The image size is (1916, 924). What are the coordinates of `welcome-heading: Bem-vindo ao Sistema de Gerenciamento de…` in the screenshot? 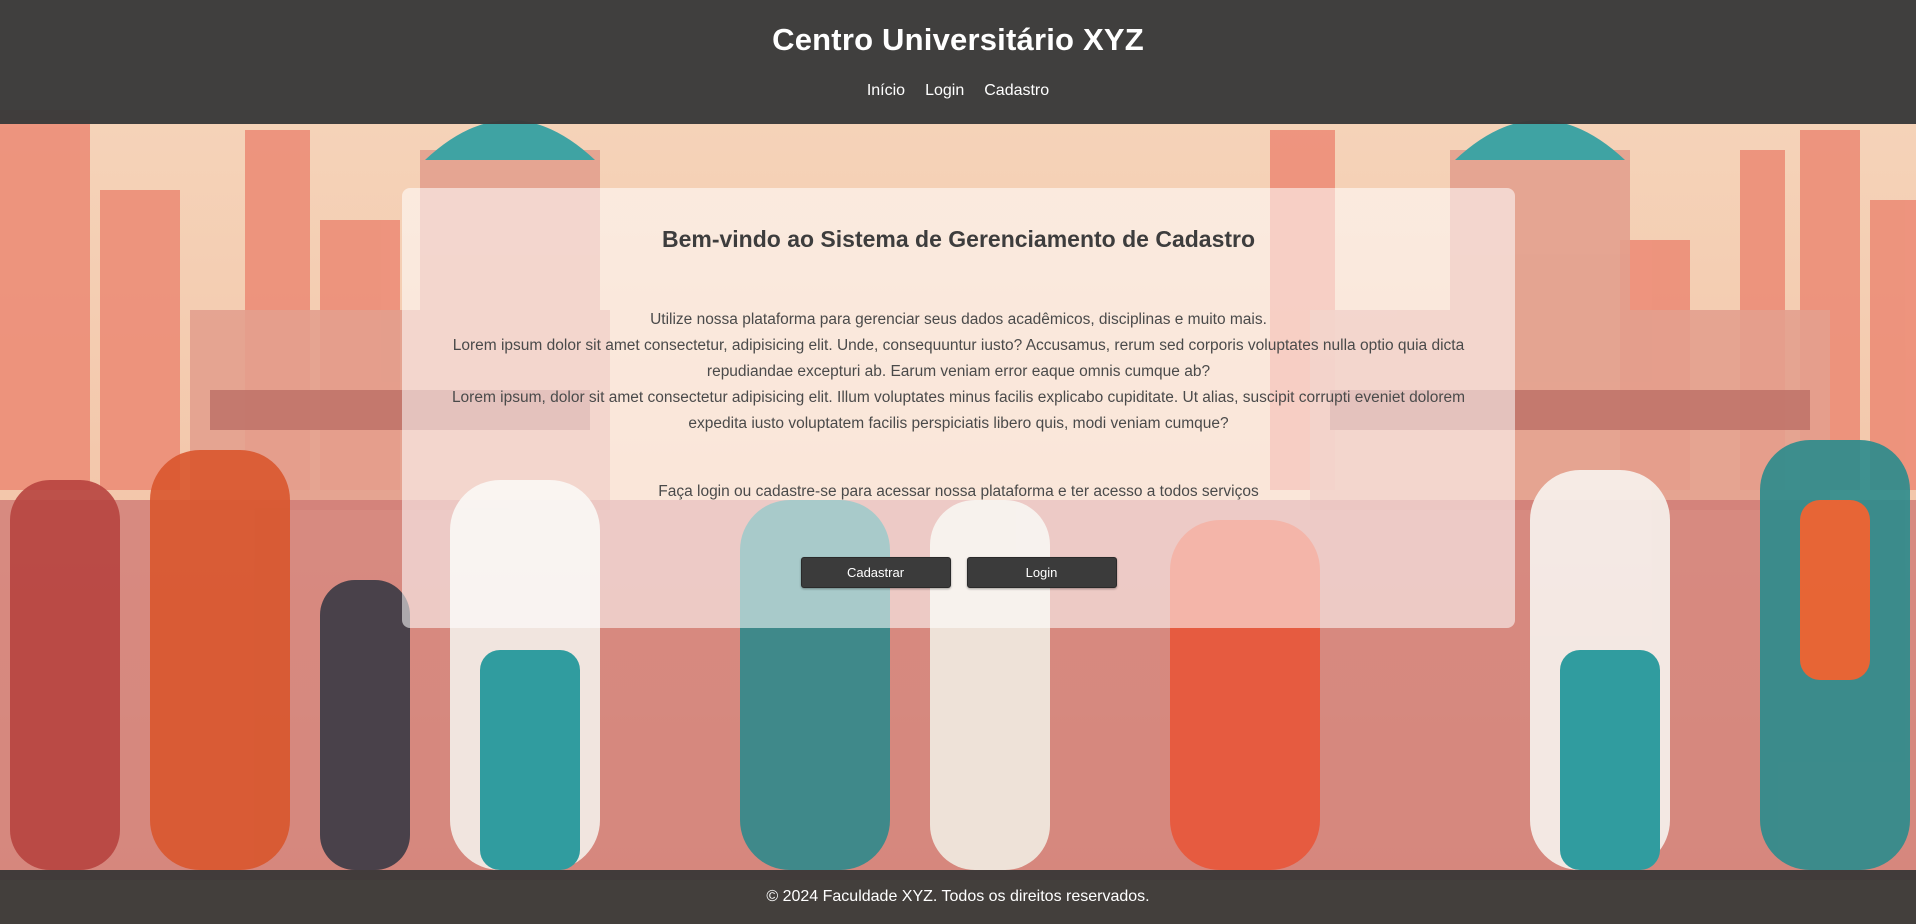 It's located at (958, 239).